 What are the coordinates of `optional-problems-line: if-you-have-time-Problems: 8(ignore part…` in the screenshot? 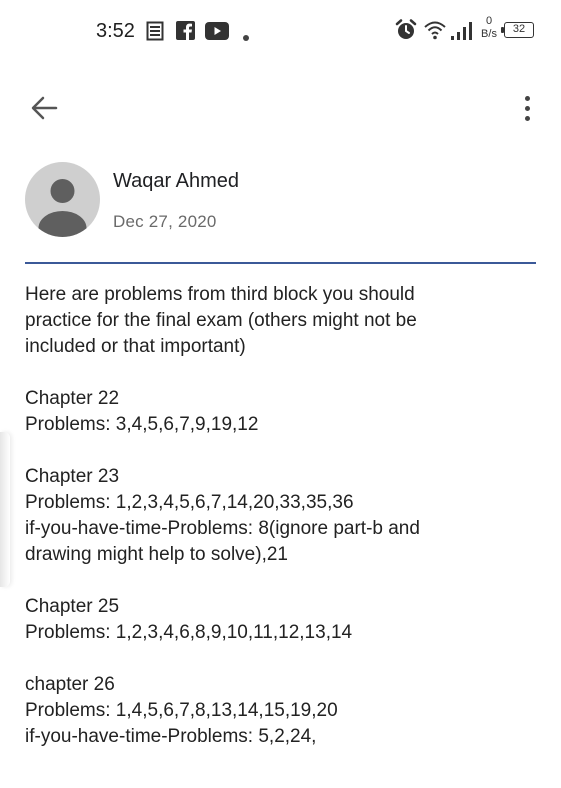 It's located at (222, 528).